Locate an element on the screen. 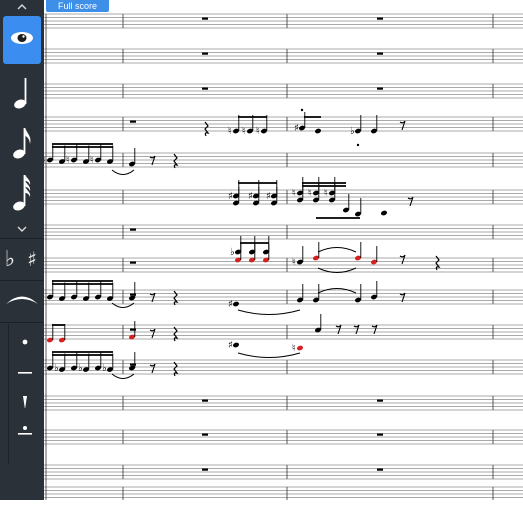 This screenshot has width=523, height=505. flat-icon: ♭ is located at coordinates (10, 259).